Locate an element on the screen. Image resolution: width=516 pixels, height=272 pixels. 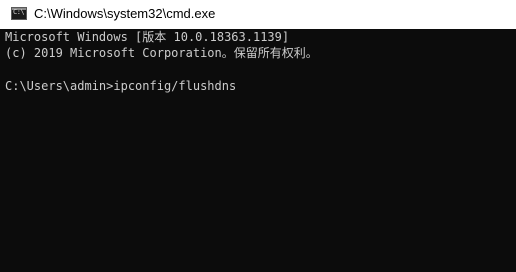
window-title: C:\Windows\system32\cmd.exe is located at coordinates (125, 13).